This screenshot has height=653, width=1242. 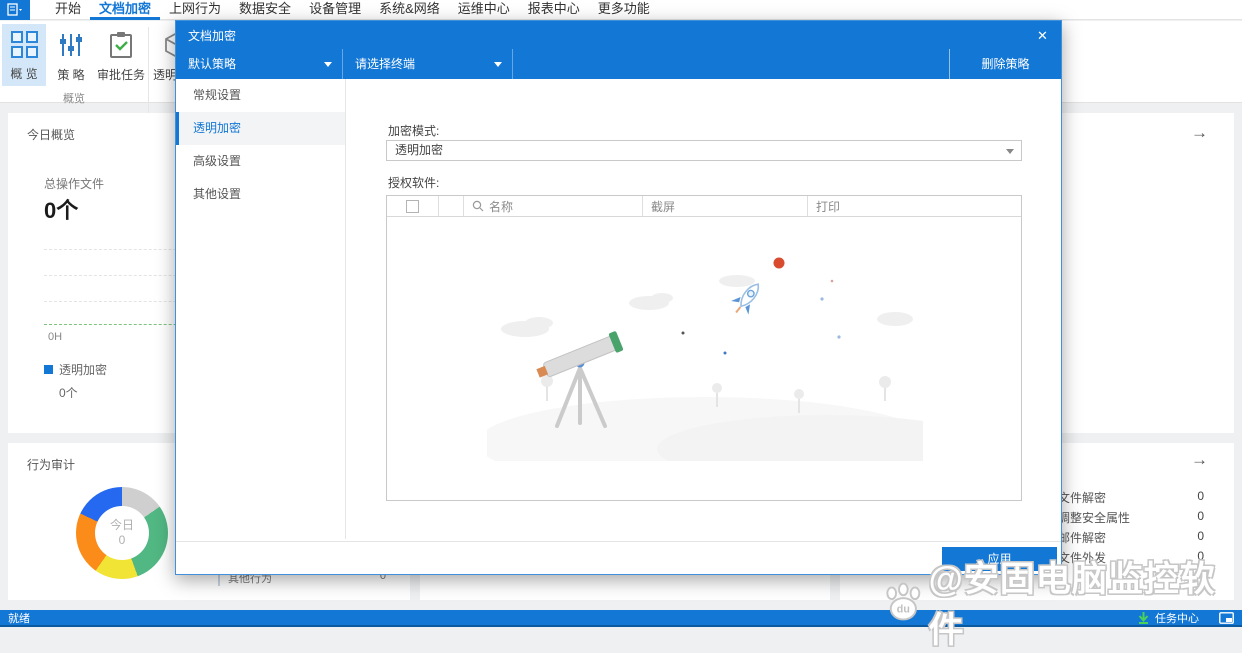 What do you see at coordinates (24, 74) in the screenshot?
I see `toolbar-overview-label: 概 览` at bounding box center [24, 74].